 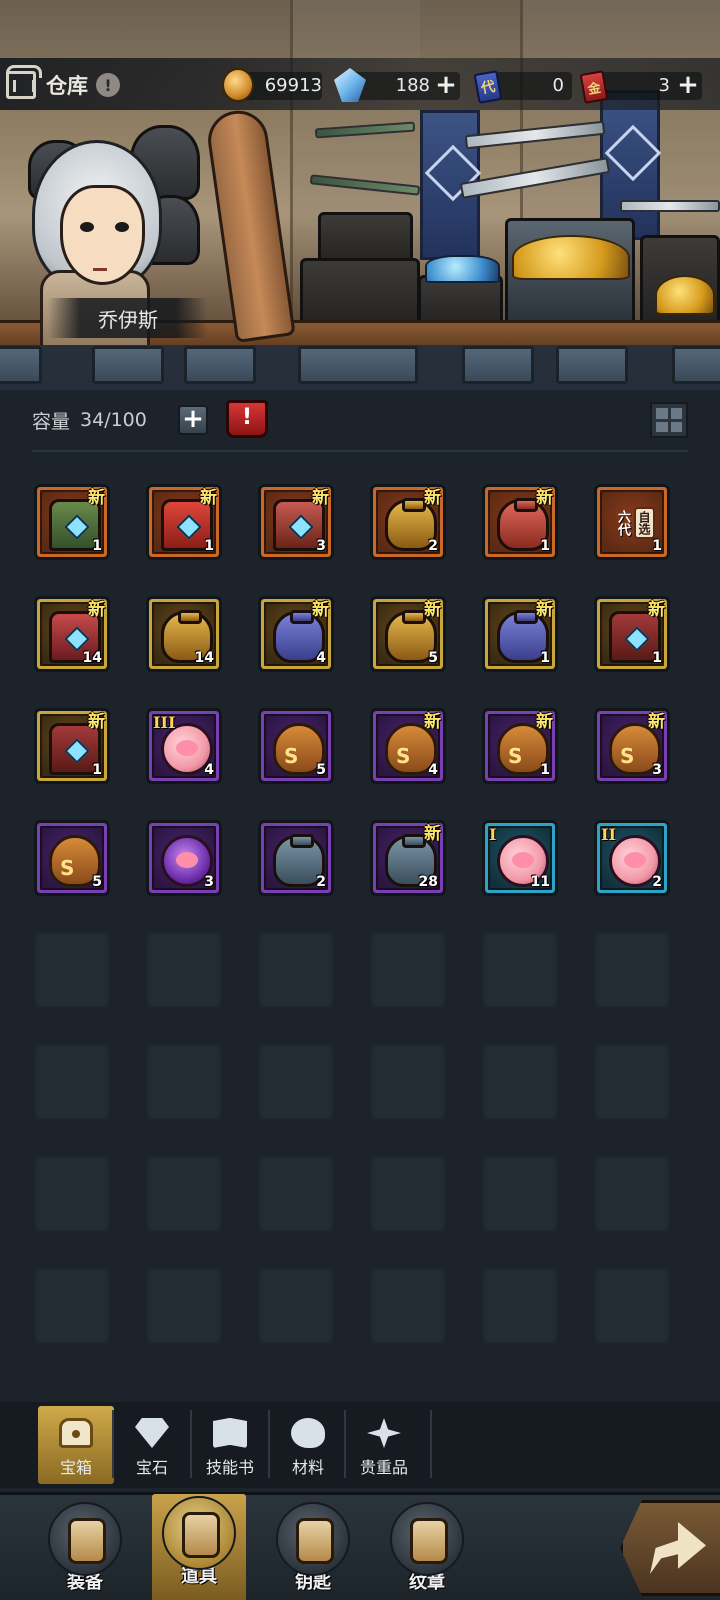 I want to click on expand-capacity-button: +, so click(x=193, y=420).